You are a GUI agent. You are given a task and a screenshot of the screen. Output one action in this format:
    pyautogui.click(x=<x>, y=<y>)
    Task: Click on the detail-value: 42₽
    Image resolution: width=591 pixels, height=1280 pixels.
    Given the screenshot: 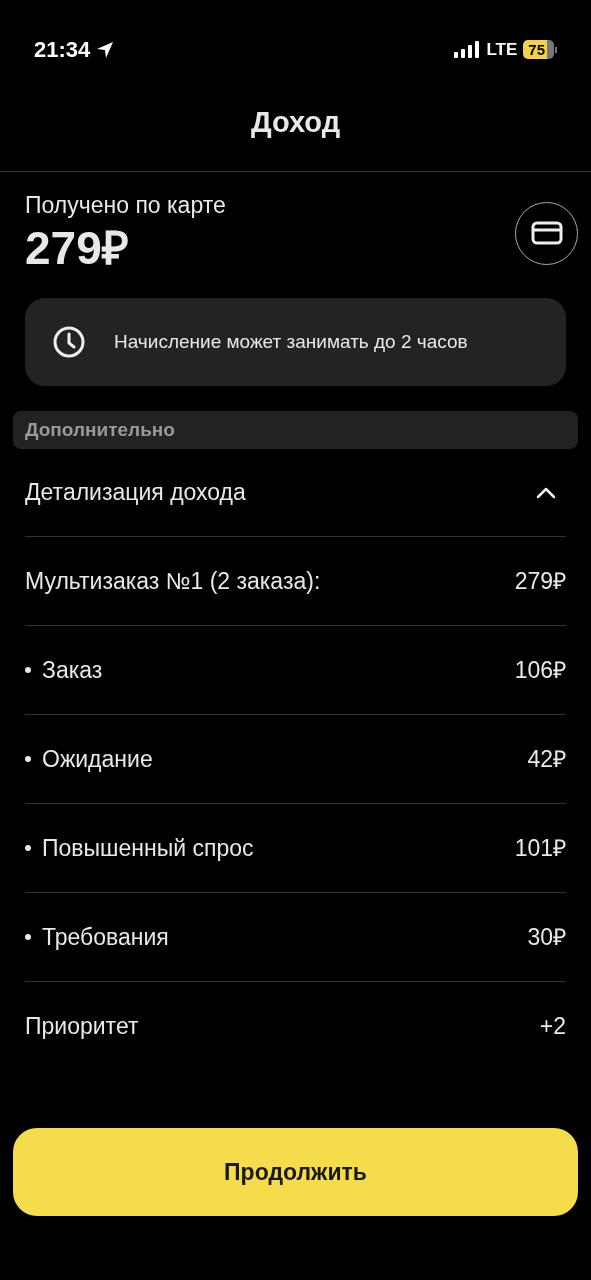 What is the action you would take?
    pyautogui.click(x=546, y=759)
    